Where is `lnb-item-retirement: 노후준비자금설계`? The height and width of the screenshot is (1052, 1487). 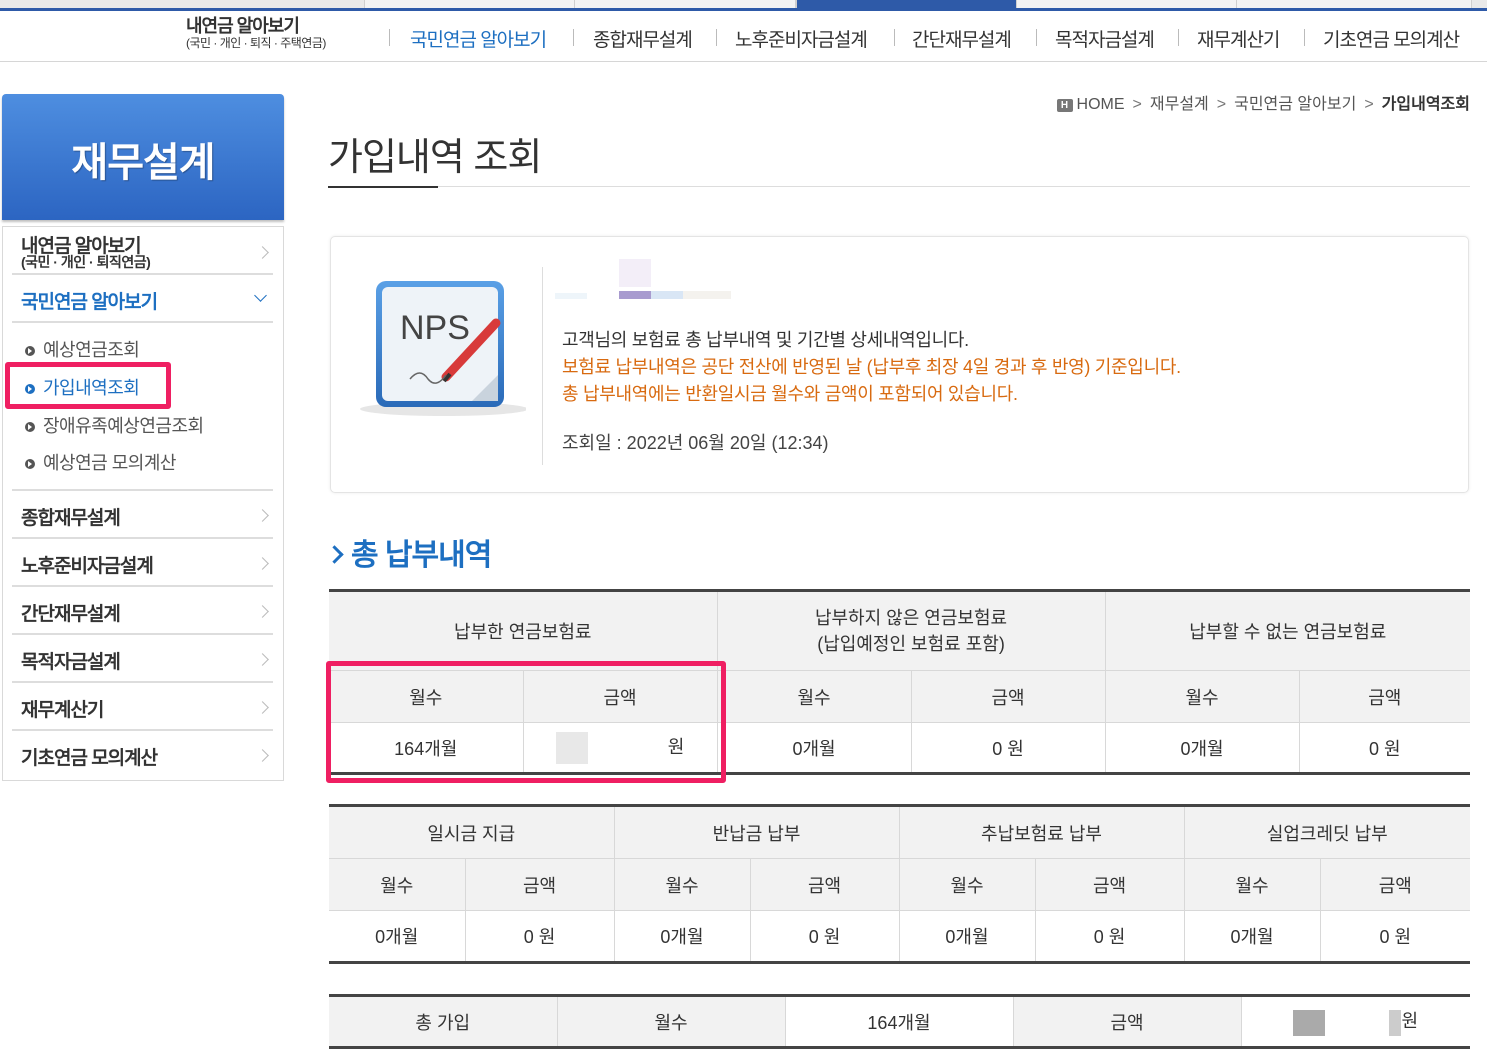
lnb-item-retirement: 노후준비자금설계 is located at coordinates (142, 563).